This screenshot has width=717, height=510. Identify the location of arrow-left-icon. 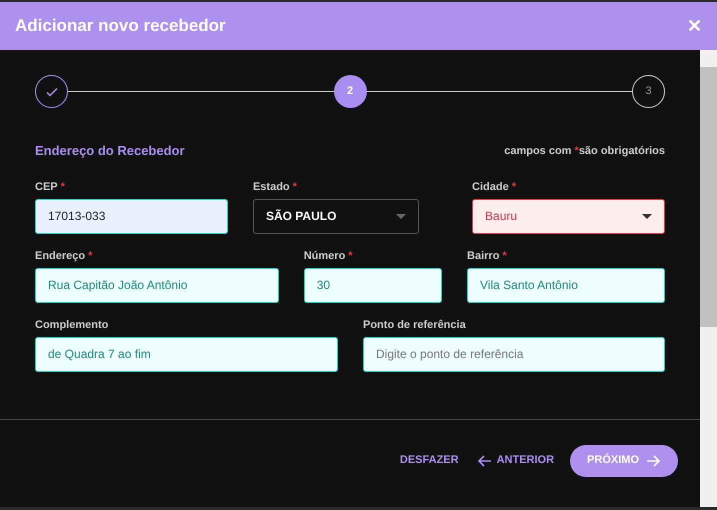
(484, 460).